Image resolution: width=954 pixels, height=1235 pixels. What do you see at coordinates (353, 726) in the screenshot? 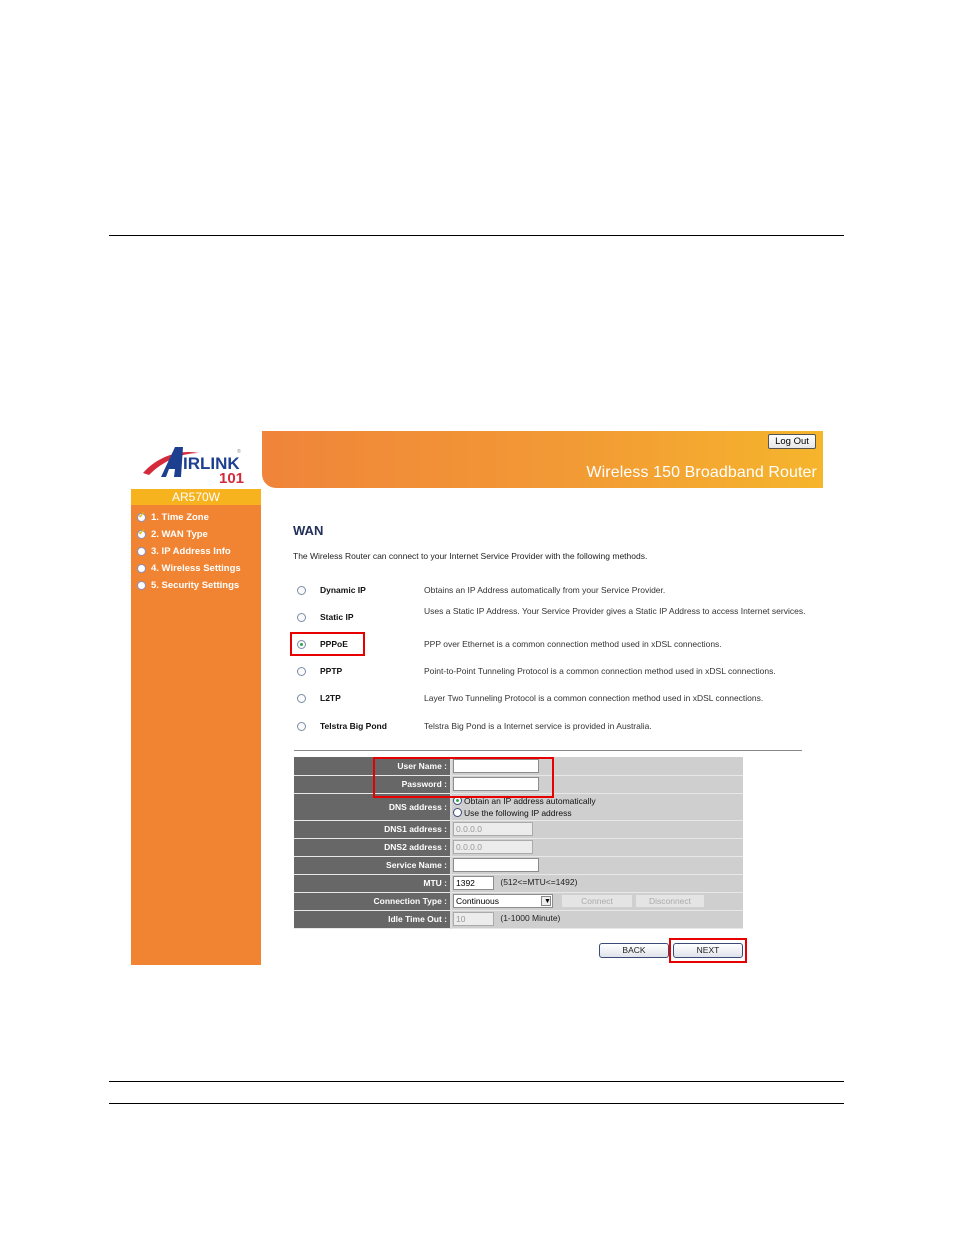
I see `method-name: Telstra Big Pond` at bounding box center [353, 726].